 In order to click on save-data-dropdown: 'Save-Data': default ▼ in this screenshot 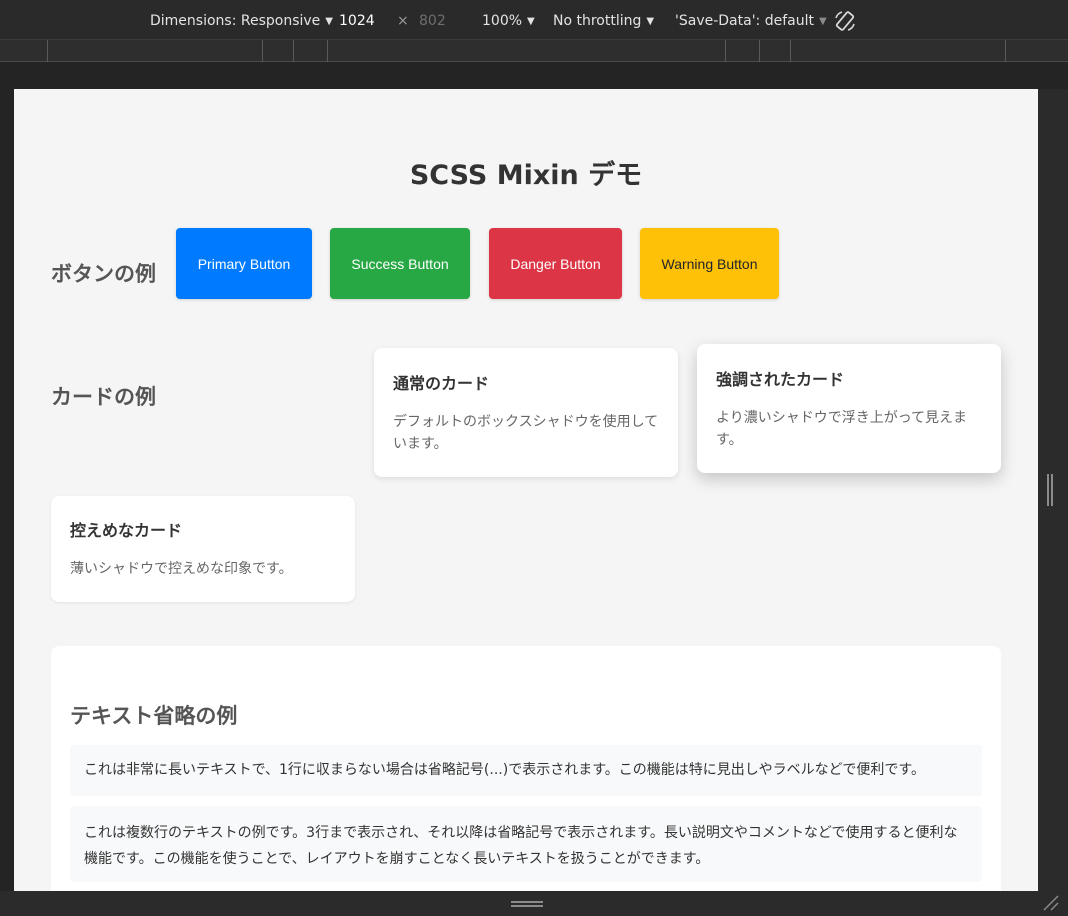, I will do `click(751, 21)`.